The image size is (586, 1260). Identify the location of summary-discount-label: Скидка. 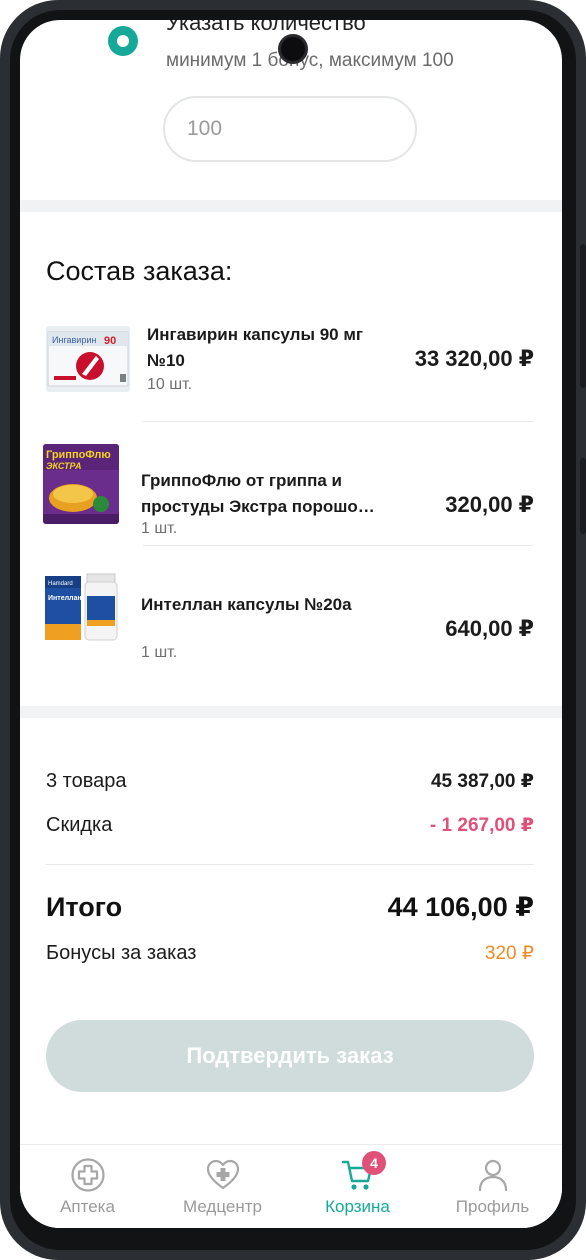
(79, 825).